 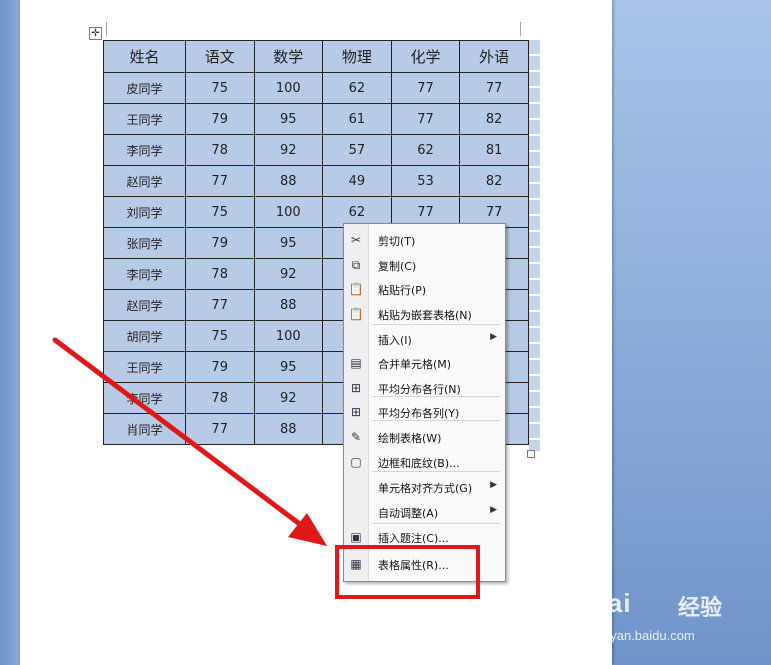 I want to click on menu-item: 📋 粘贴行(P), so click(x=424, y=289).